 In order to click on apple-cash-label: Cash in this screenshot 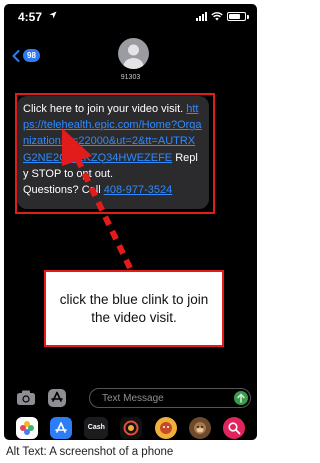, I will do `click(96, 427)`.